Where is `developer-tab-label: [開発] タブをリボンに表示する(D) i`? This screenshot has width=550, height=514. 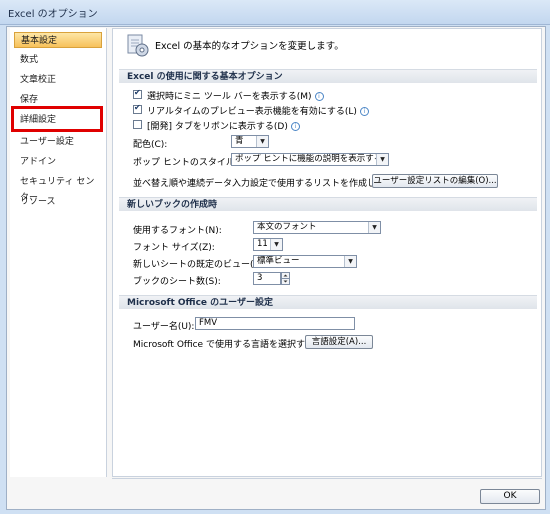 developer-tab-label: [開発] タブをリボンに表示する(D) i is located at coordinates (223, 125).